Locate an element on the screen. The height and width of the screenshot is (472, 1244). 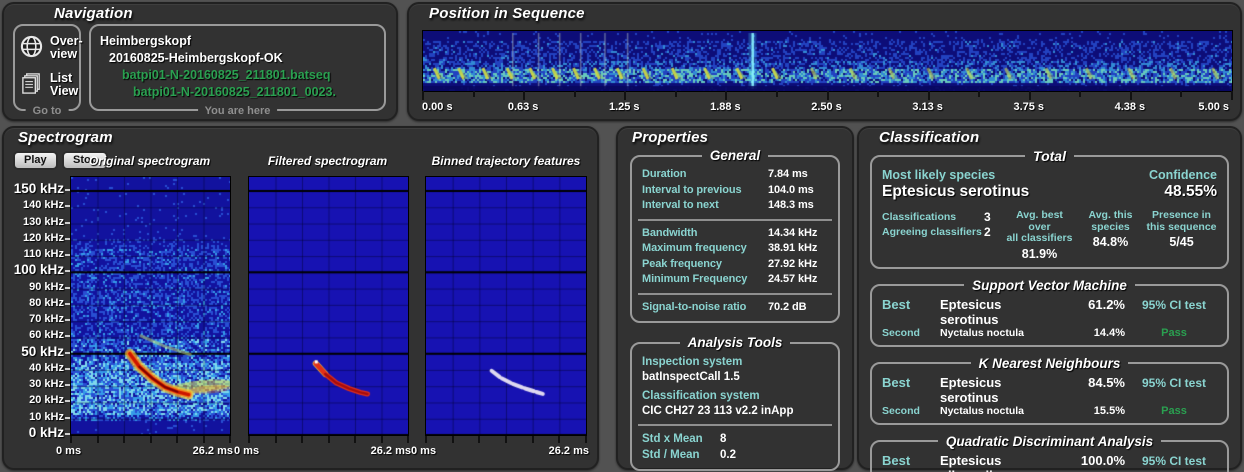
navigation-panel-title: Navigation is located at coordinates (93, 13).